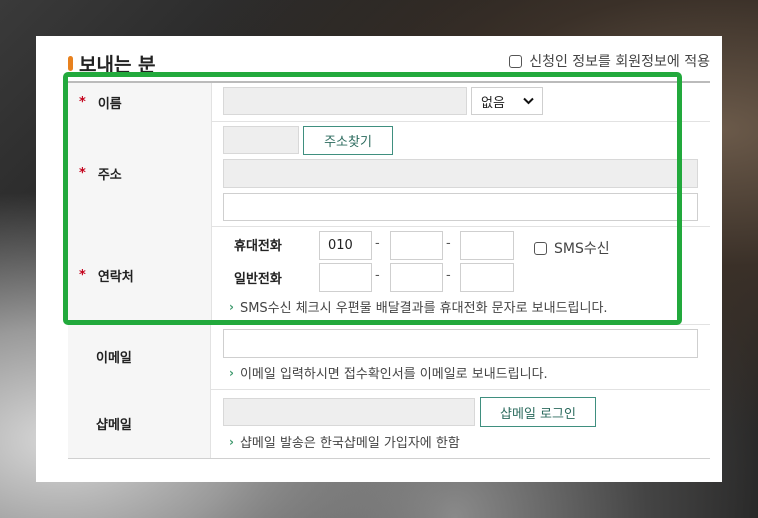 Image resolution: width=758 pixels, height=518 pixels. Describe the element at coordinates (140, 173) in the screenshot. I see `address-label: * 주소` at that location.